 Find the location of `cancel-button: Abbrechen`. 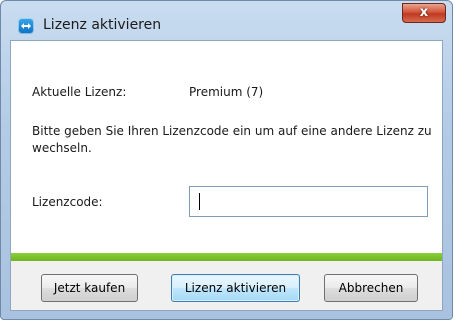

cancel-button: Abbrechen is located at coordinates (371, 288).